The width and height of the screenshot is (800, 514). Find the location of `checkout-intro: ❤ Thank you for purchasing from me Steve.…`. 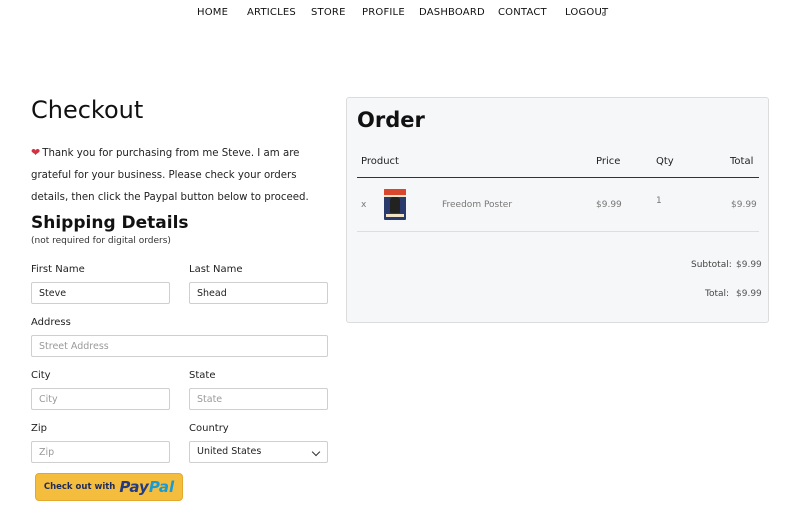

checkout-intro: ❤ Thank you for purchasing from me Steve.… is located at coordinates (182, 175).